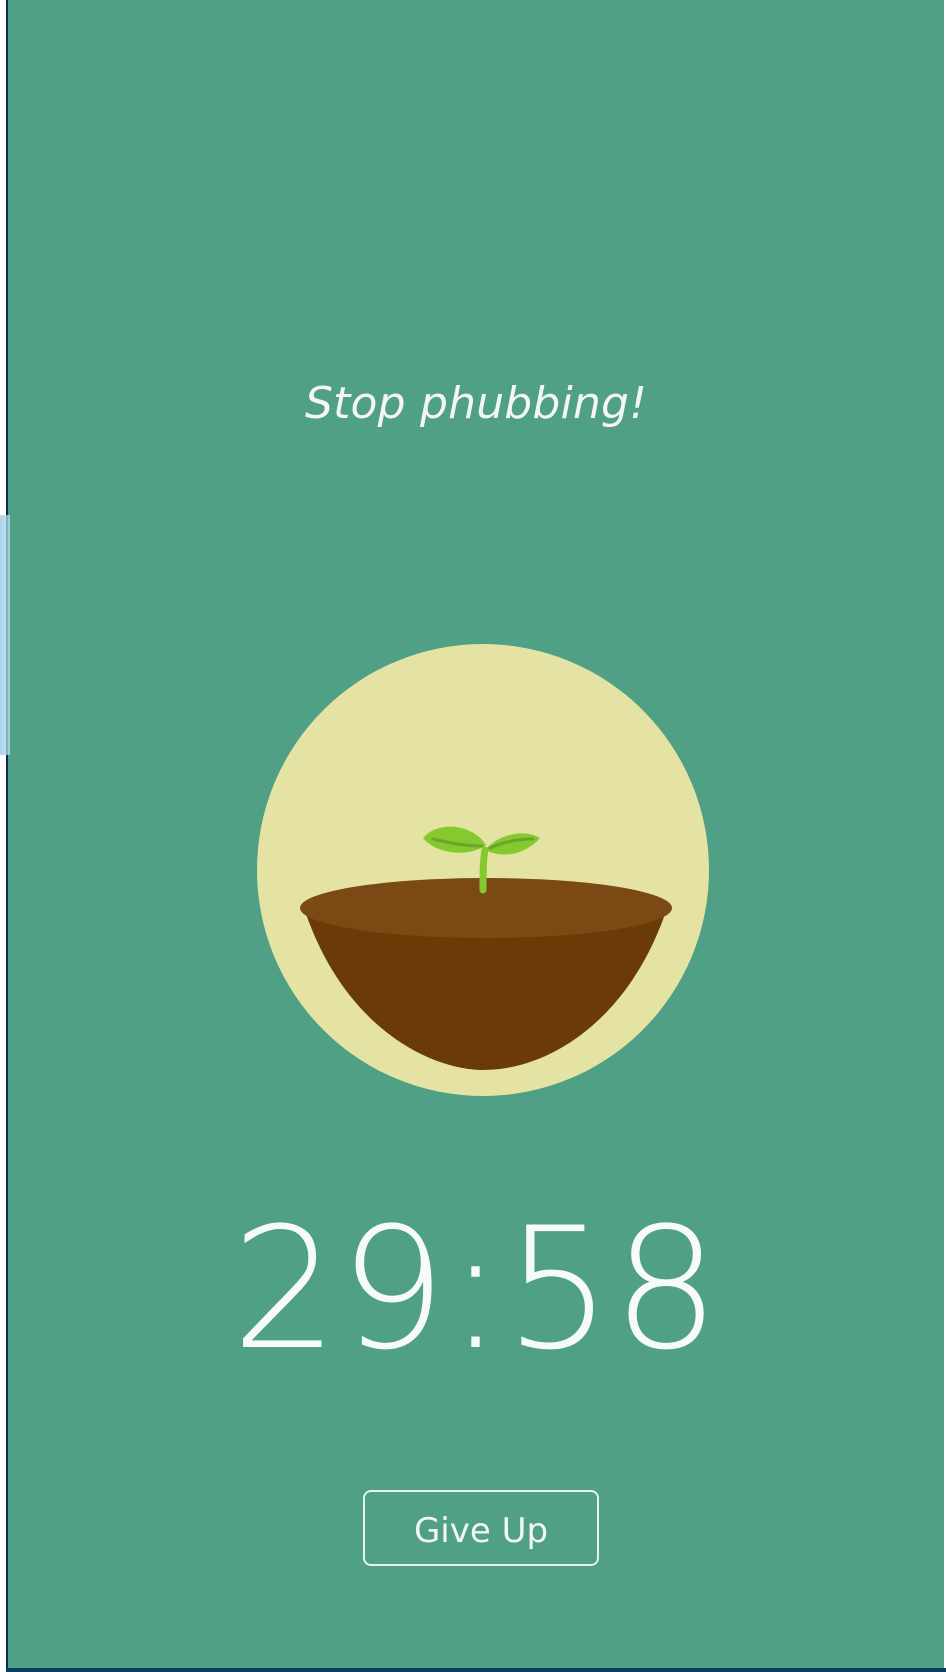 This screenshot has height=1672, width=946. I want to click on give-up-button: Give Up, so click(481, 1528).